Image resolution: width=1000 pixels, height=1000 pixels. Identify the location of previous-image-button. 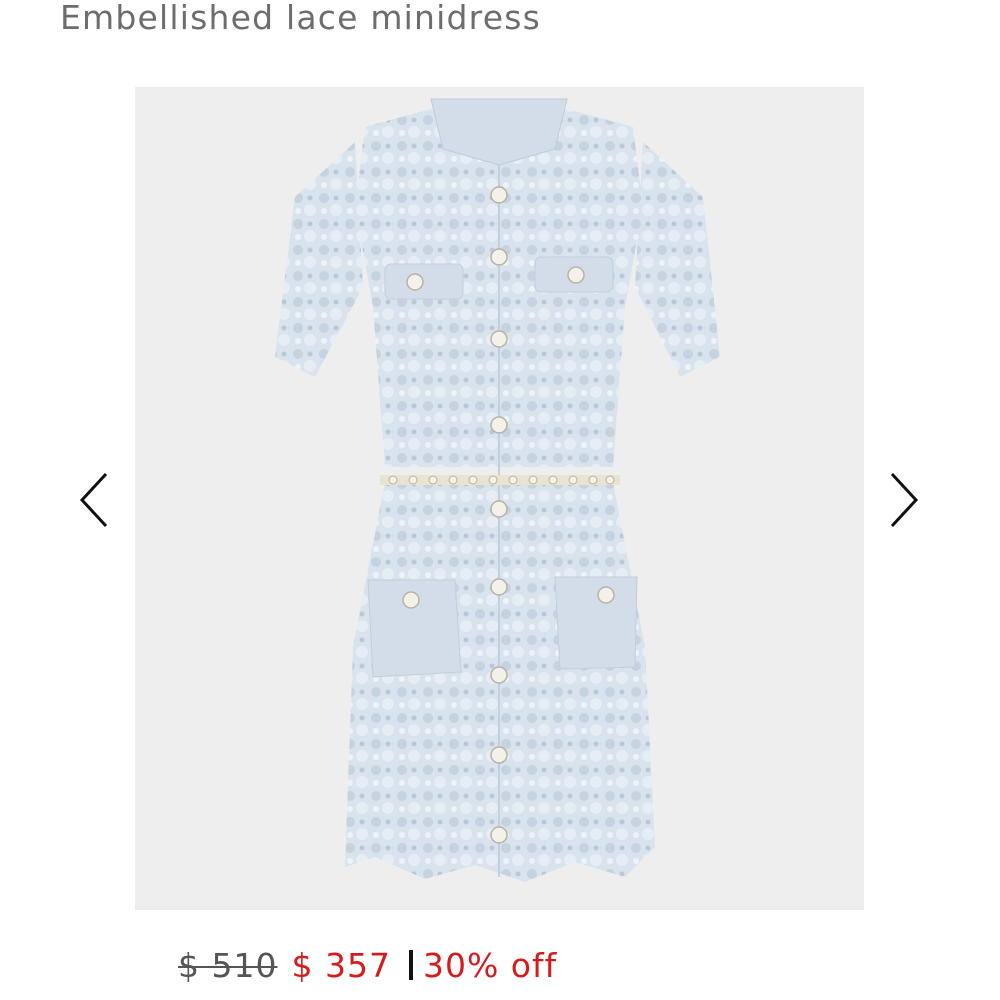
(94, 500).